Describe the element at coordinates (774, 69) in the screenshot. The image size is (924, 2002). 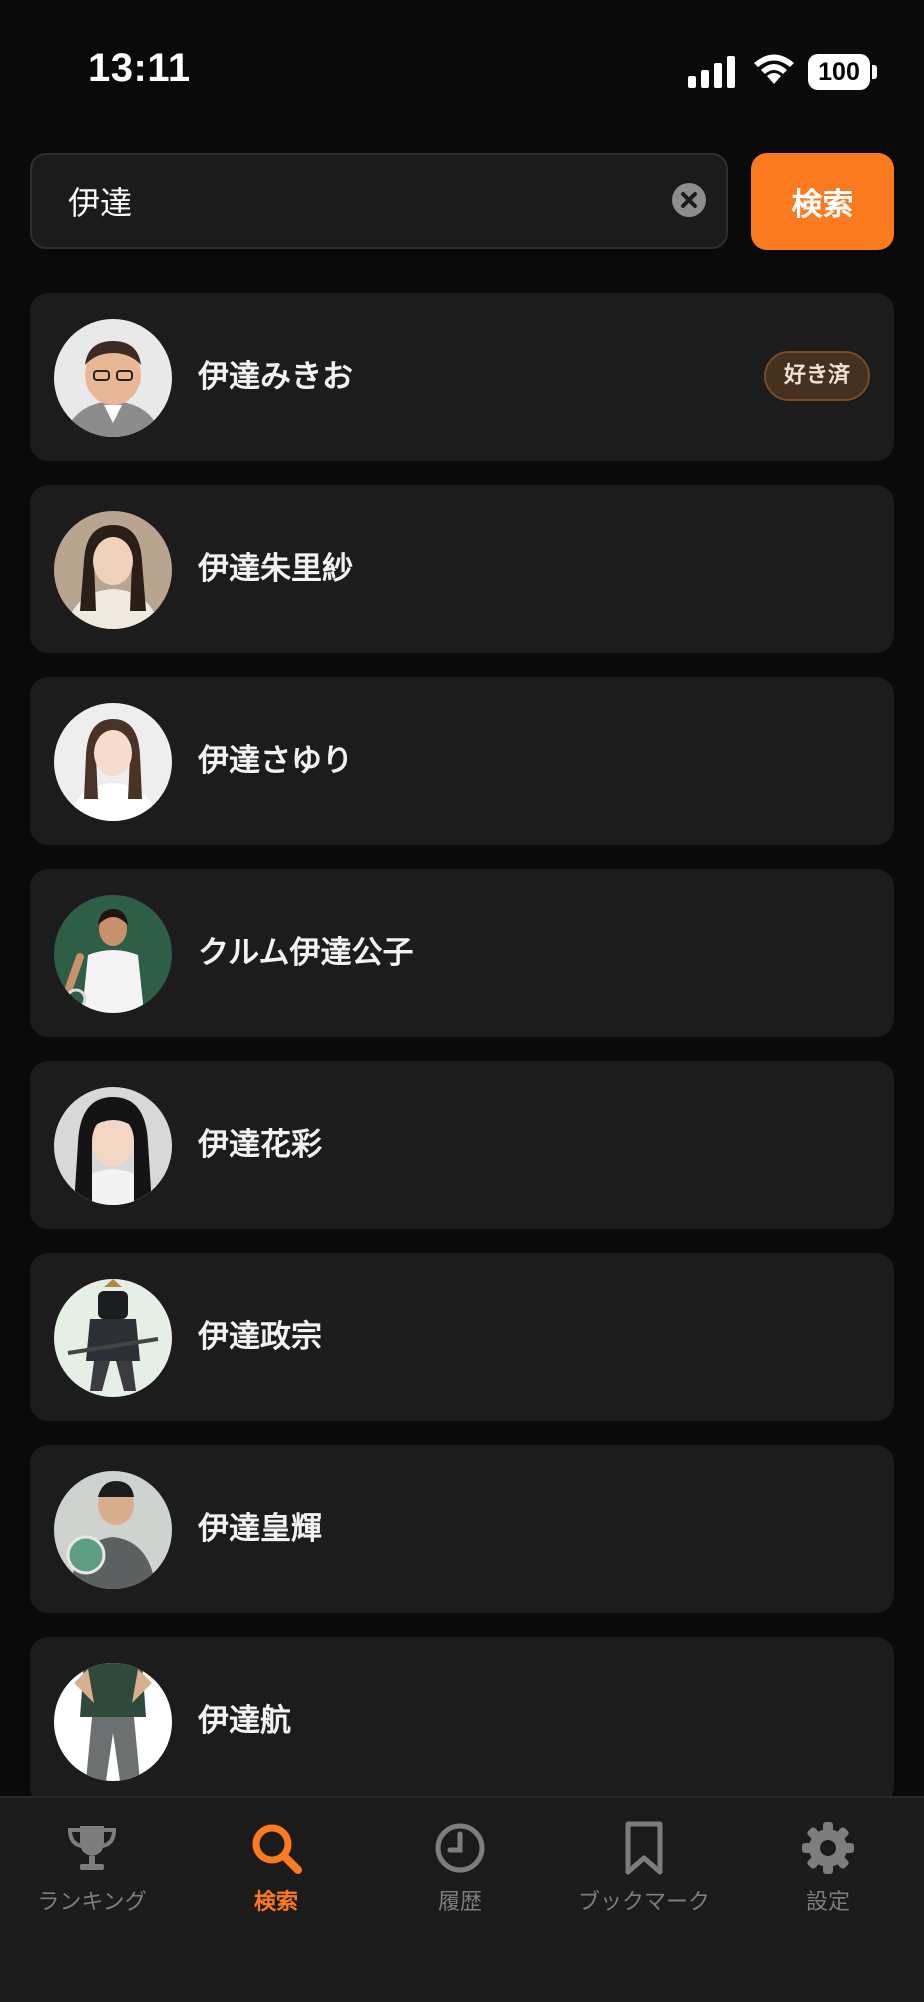
I see `wifi-icon` at that location.